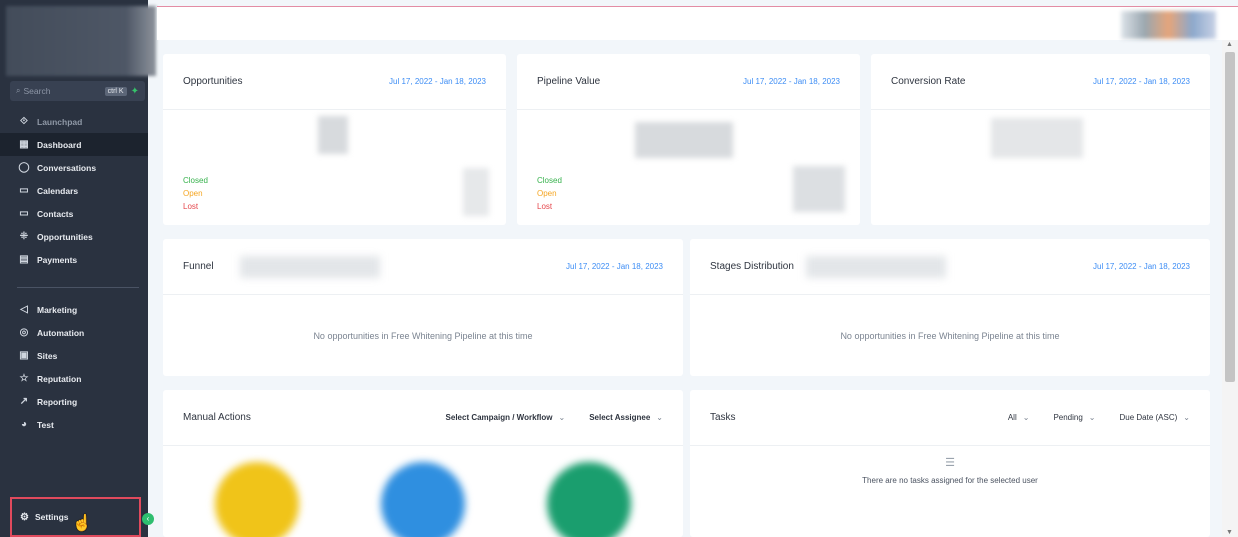 The height and width of the screenshot is (537, 1238). Describe the element at coordinates (928, 81) in the screenshot. I see `card-title: Conversion Rate` at that location.